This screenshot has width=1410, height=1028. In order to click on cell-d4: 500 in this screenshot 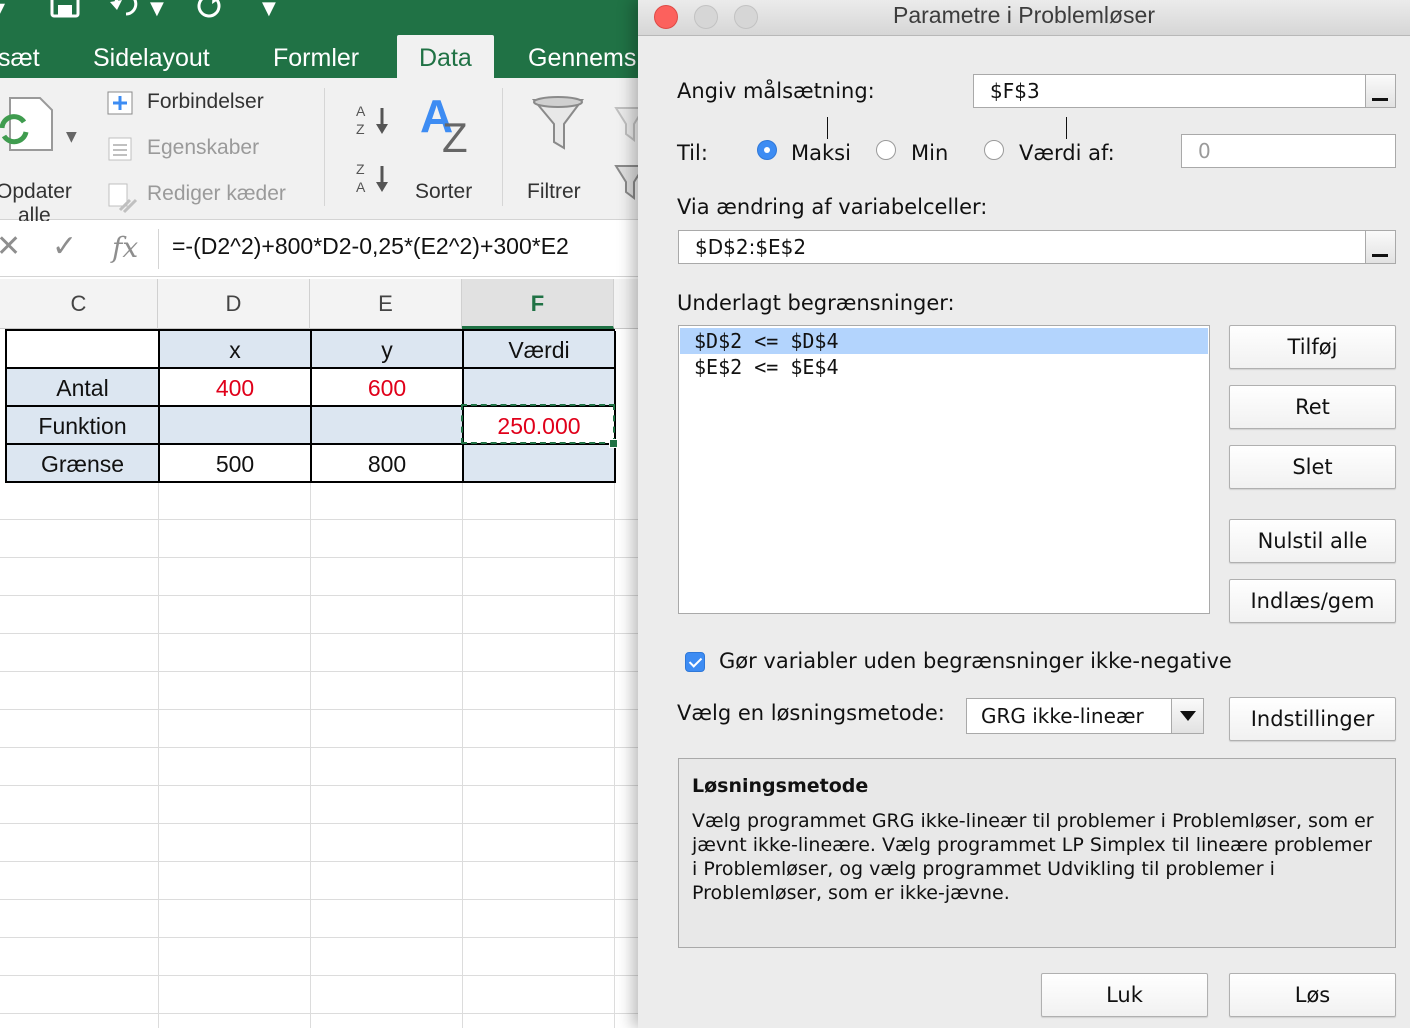, I will do `click(236, 464)`.